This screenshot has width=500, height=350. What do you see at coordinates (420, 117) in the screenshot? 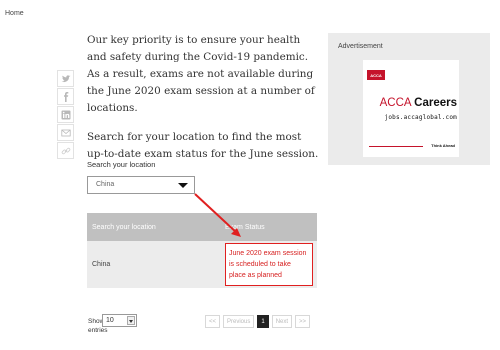
I see `ad-url: jobs.accaglobal.com` at bounding box center [420, 117].